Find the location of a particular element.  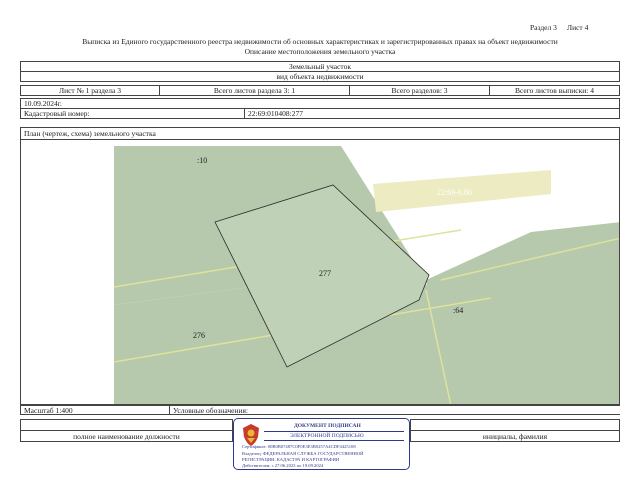

label-10: :10 is located at coordinates (202, 160).